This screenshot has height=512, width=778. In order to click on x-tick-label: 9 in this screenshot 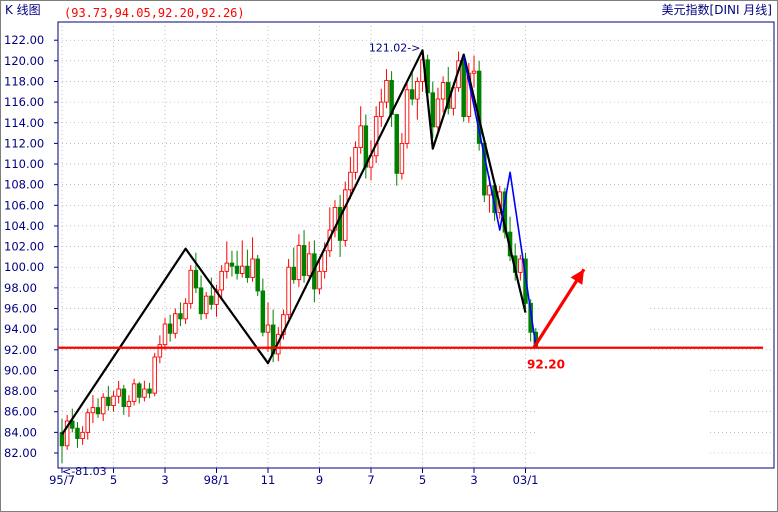, I will do `click(319, 480)`.